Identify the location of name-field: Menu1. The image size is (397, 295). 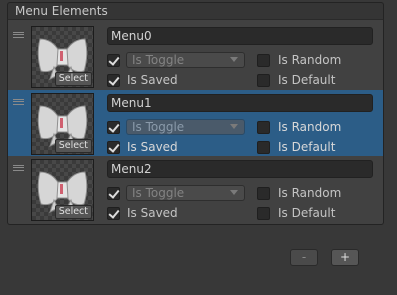
(240, 103).